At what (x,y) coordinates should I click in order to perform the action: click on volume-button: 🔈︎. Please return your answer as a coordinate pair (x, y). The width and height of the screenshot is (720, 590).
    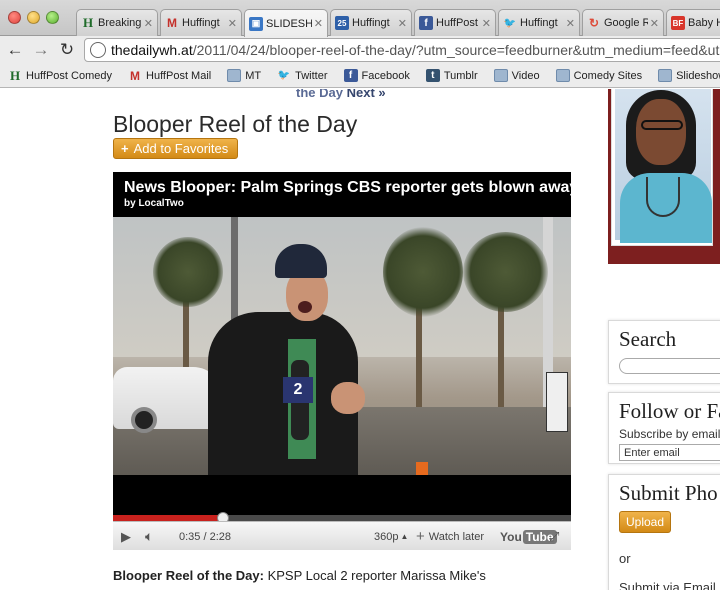
    Looking at the image, I should click on (149, 536).